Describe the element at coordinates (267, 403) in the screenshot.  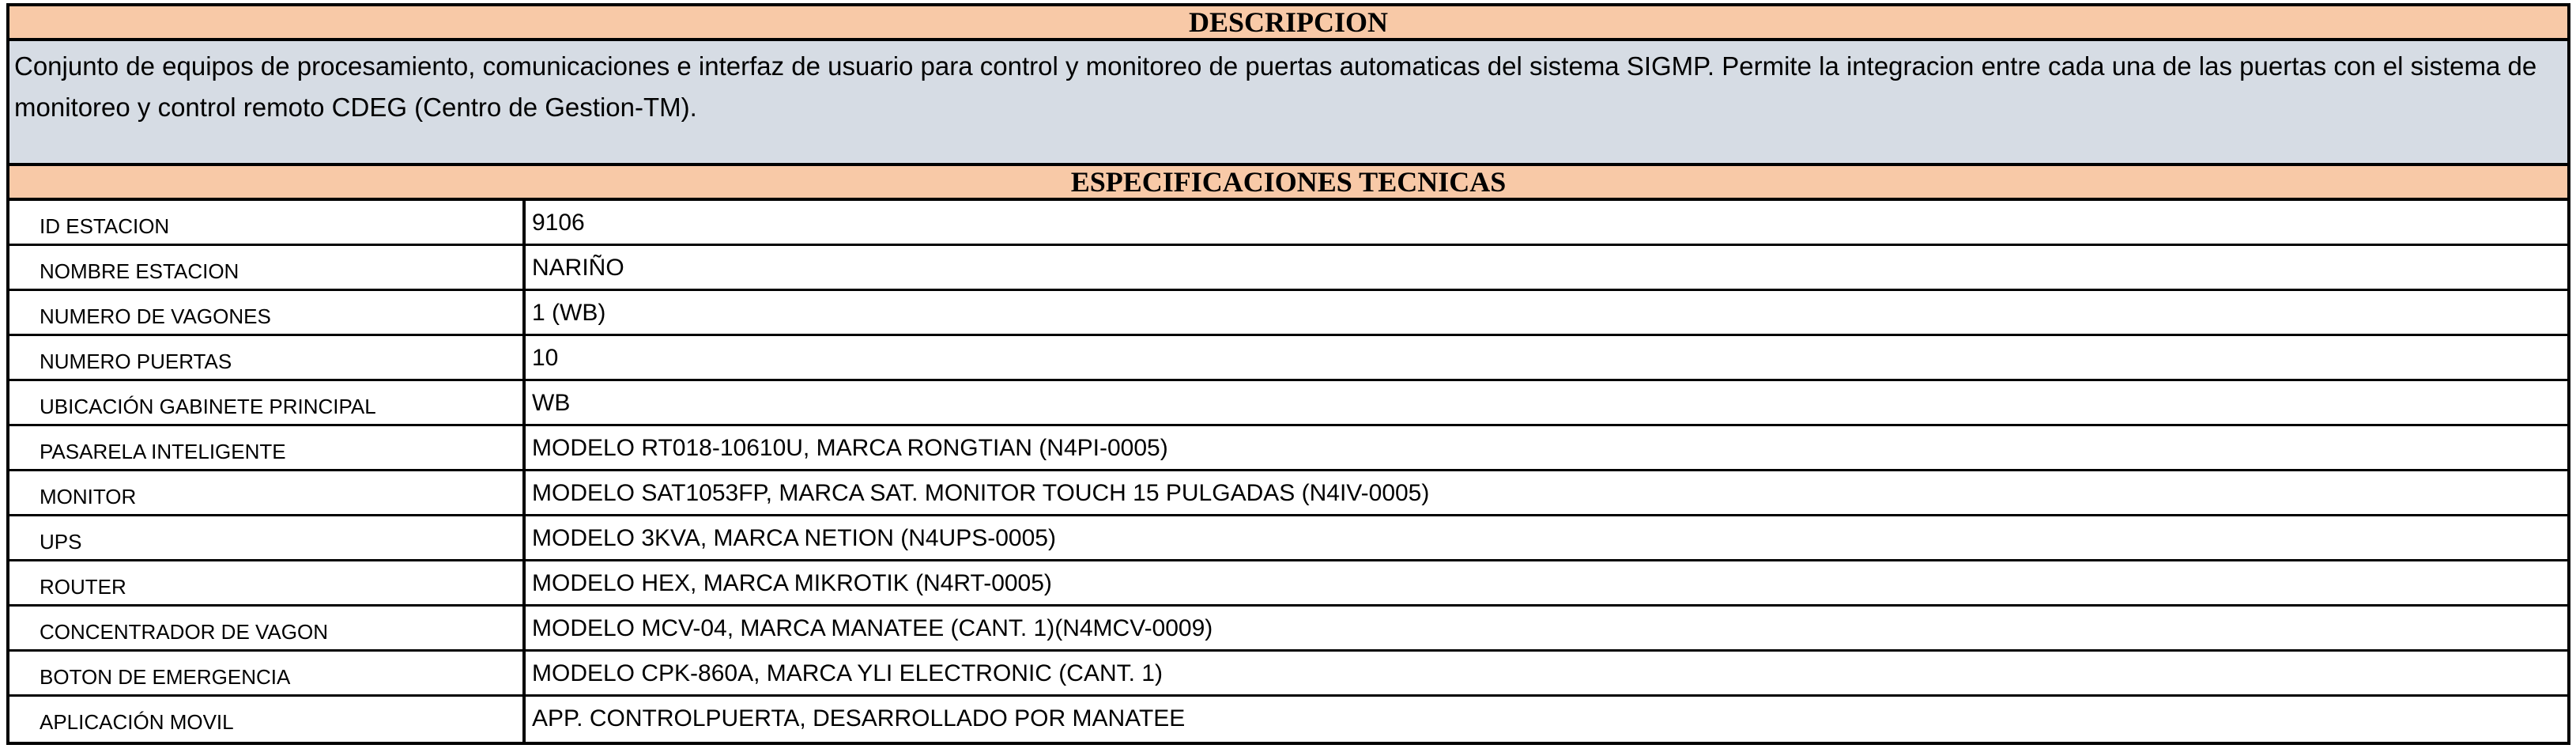
I see `spec-label: UBICACIÓN GABINETE PRINCIPAL` at that location.